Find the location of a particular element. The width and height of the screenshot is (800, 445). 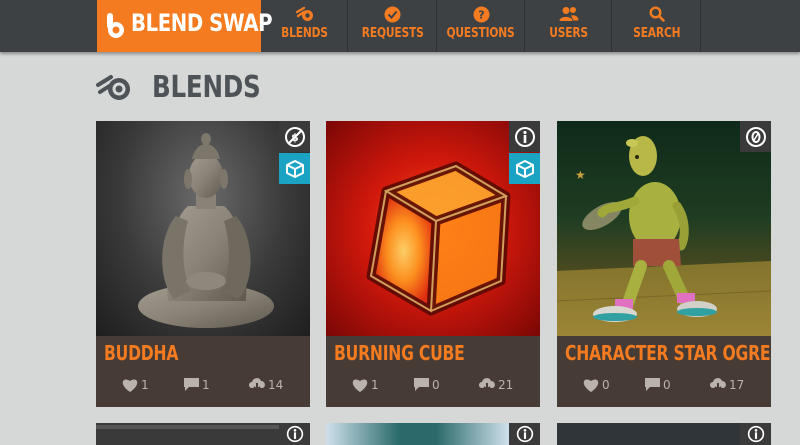

downloads-value: 14 is located at coordinates (276, 384).